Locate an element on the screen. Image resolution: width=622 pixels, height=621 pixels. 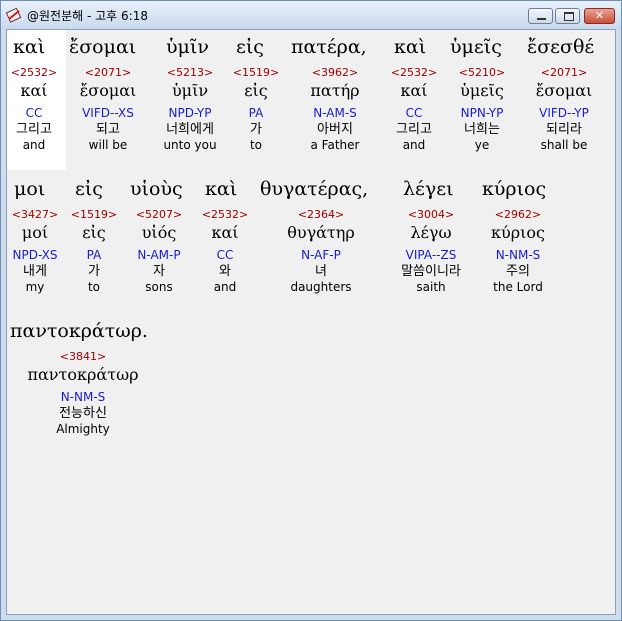
morphology-code: NPD-YP is located at coordinates (190, 113).